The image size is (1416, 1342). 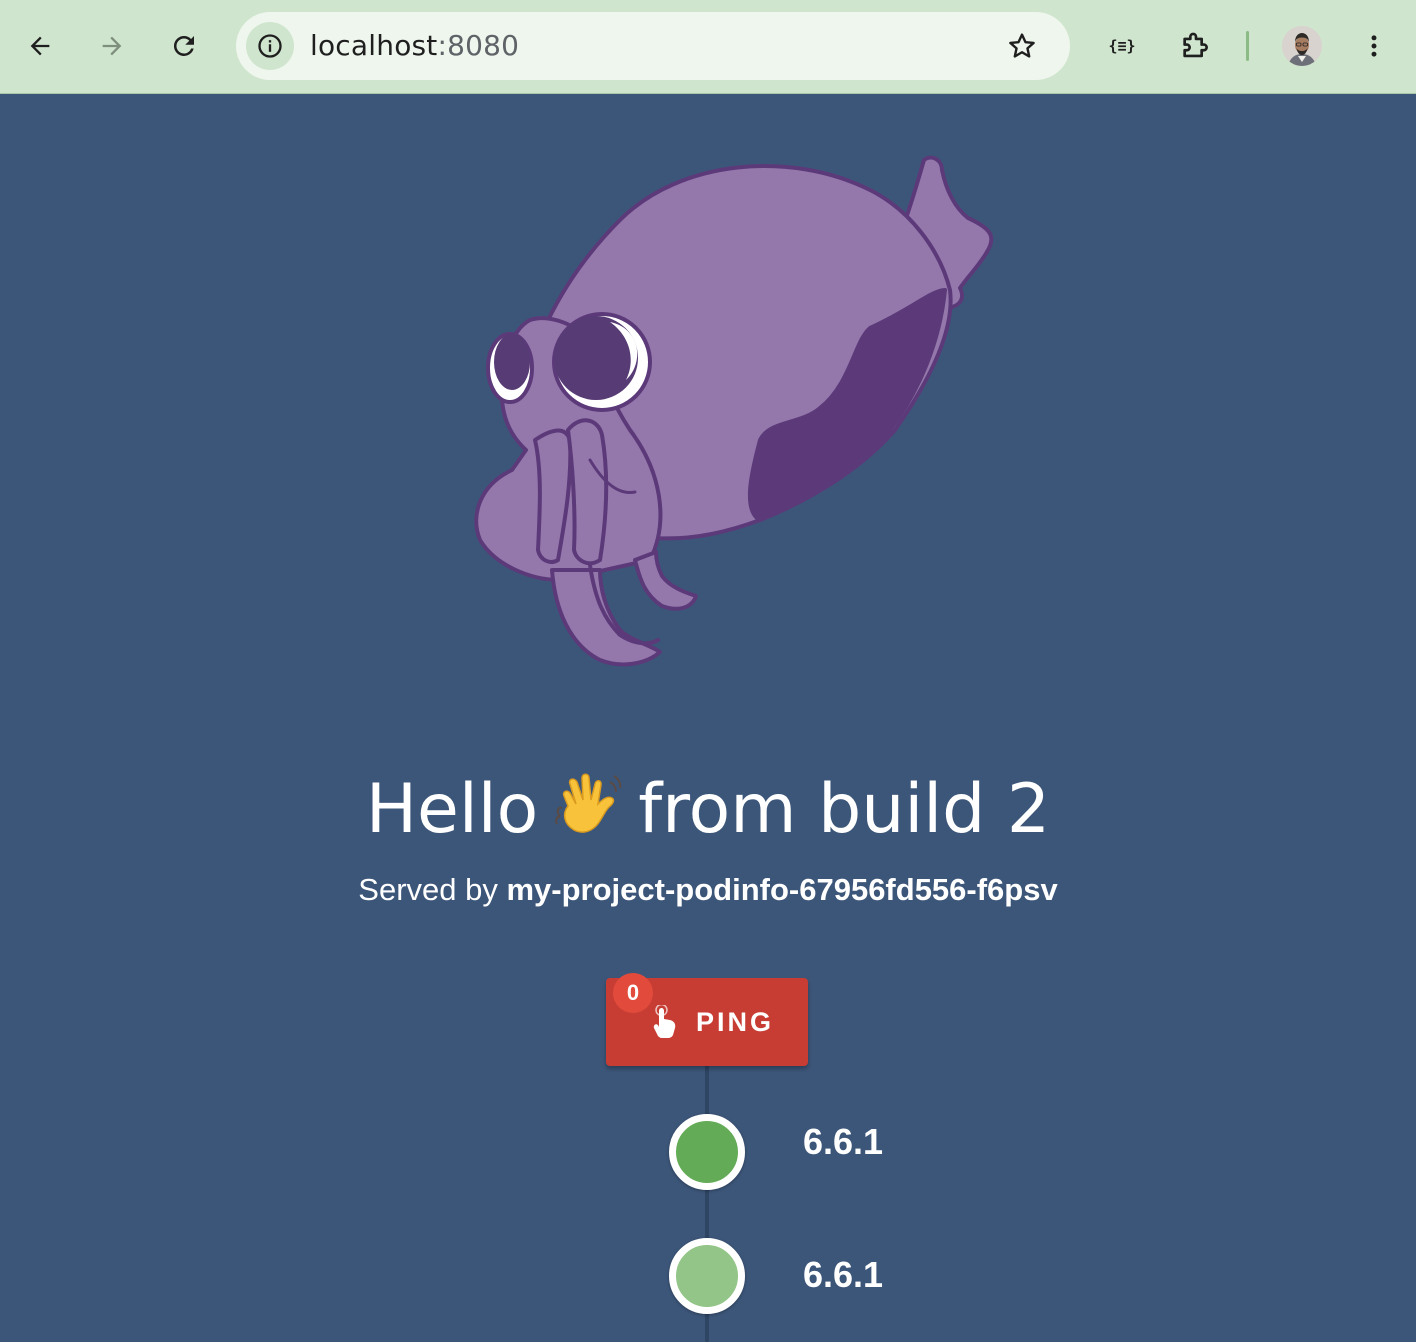 I want to click on toolbar-divider, so click(x=1247, y=46).